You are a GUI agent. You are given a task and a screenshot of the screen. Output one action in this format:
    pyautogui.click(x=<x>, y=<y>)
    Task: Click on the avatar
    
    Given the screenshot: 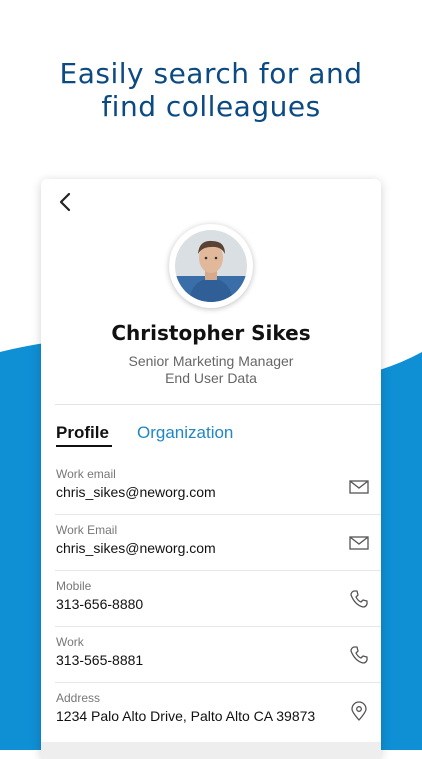 What is the action you would take?
    pyautogui.click(x=211, y=266)
    